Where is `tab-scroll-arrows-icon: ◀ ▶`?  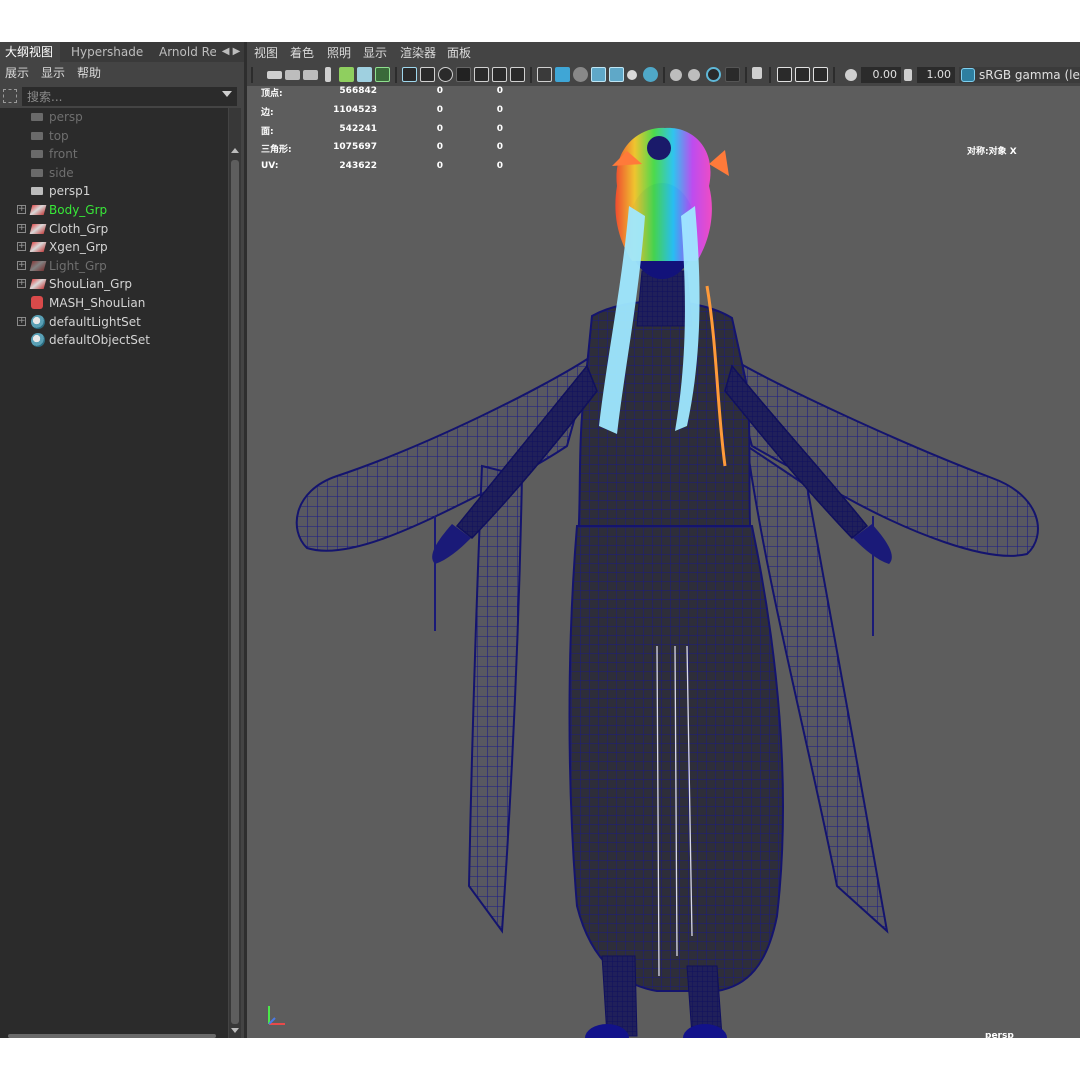
tab-scroll-arrows-icon: ◀ ▶ is located at coordinates (231, 52).